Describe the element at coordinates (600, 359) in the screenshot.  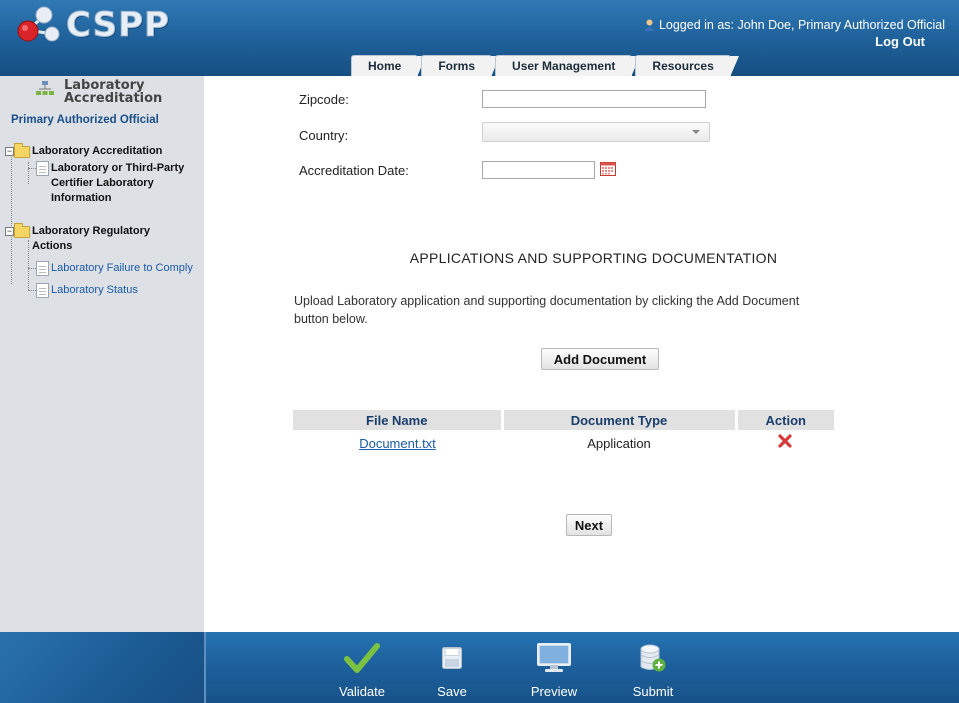
I see `add-document-button: Add Document` at that location.